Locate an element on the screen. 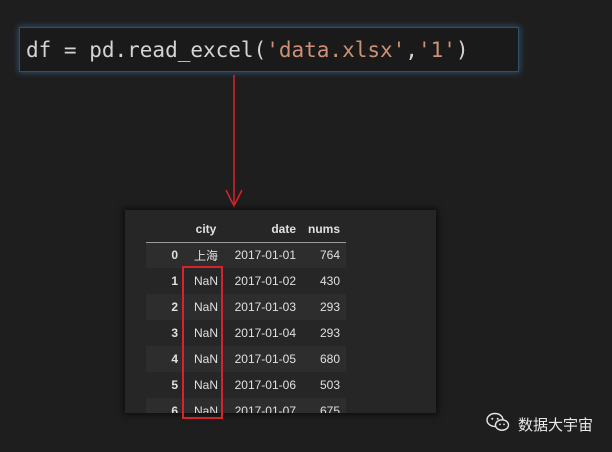 The height and width of the screenshot is (452, 612). row-index: 3 is located at coordinates (174, 333).